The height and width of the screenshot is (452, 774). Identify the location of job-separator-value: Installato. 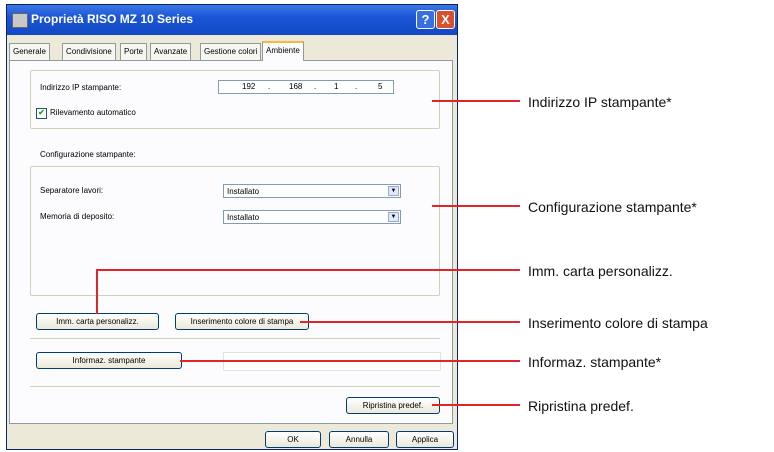
(243, 191).